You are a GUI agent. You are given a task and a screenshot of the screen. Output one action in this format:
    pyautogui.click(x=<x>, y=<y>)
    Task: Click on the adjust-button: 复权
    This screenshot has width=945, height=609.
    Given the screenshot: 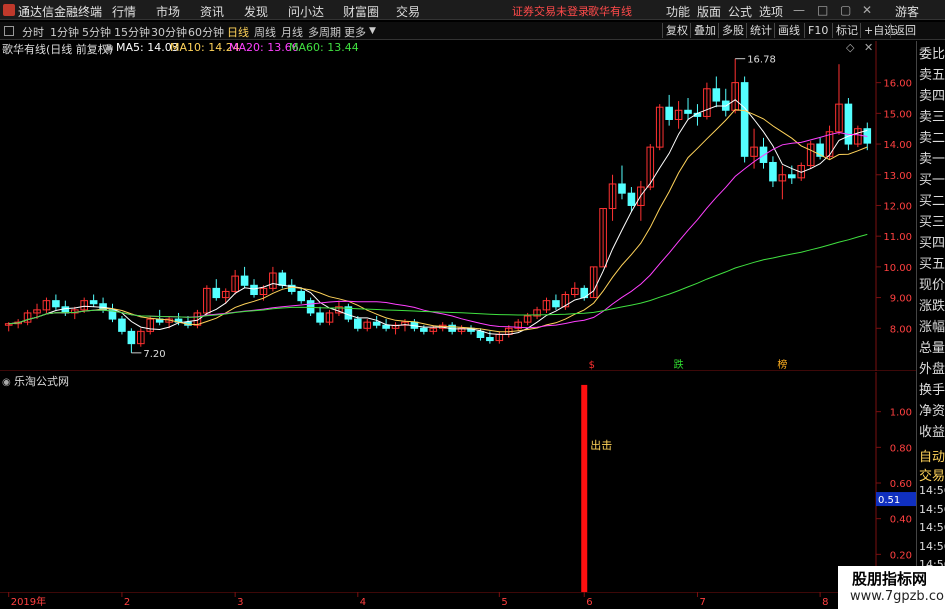 What is the action you would take?
    pyautogui.click(x=676, y=30)
    